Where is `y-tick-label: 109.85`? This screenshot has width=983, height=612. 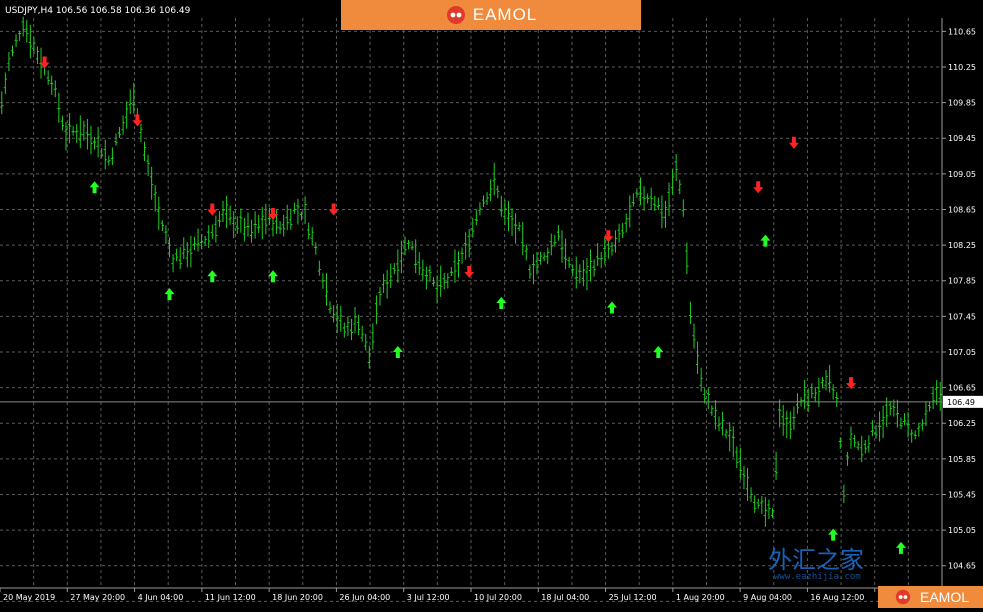
y-tick-label: 109.85 is located at coordinates (962, 103).